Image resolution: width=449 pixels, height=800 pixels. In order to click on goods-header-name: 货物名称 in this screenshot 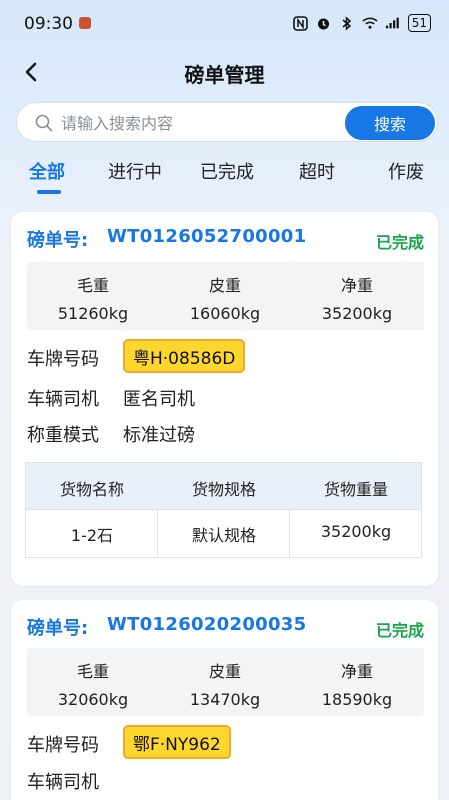, I will do `click(91, 489)`.